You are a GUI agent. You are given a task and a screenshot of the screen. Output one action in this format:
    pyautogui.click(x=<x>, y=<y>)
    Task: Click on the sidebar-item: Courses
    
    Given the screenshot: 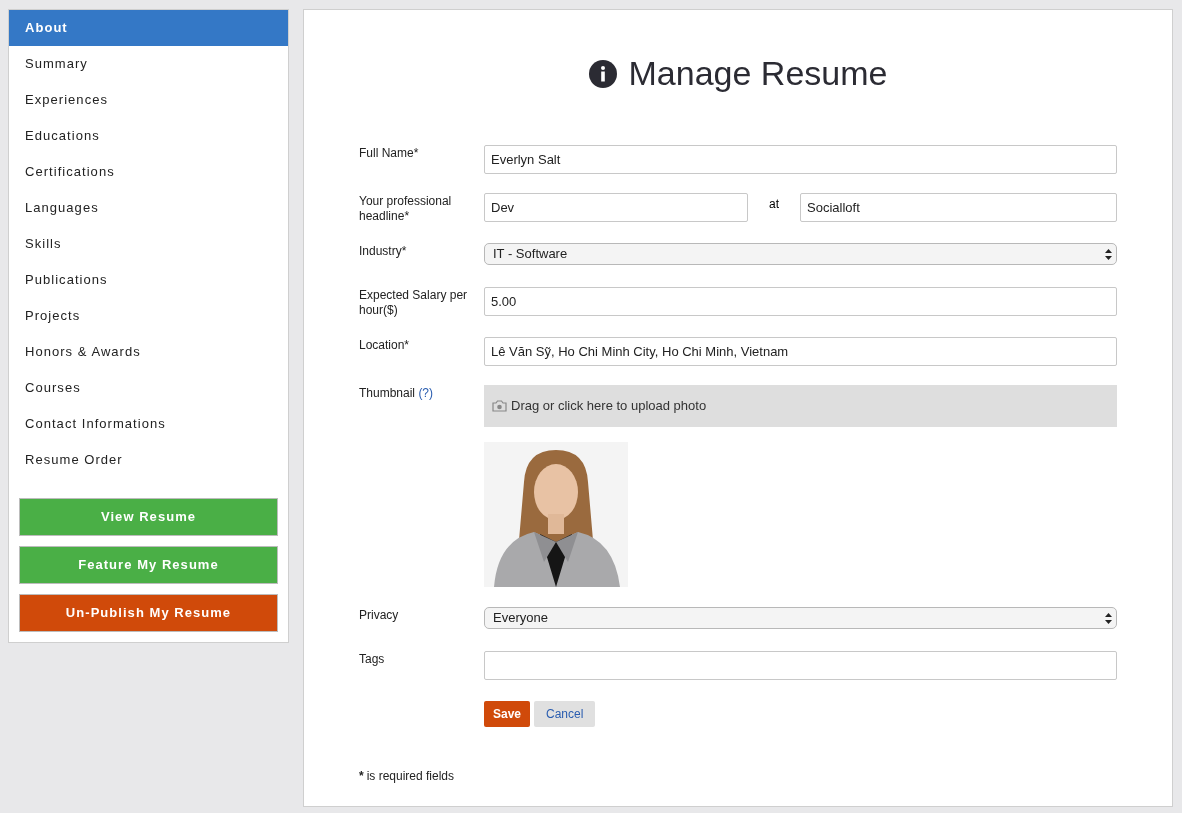 What is the action you would take?
    pyautogui.click(x=148, y=388)
    